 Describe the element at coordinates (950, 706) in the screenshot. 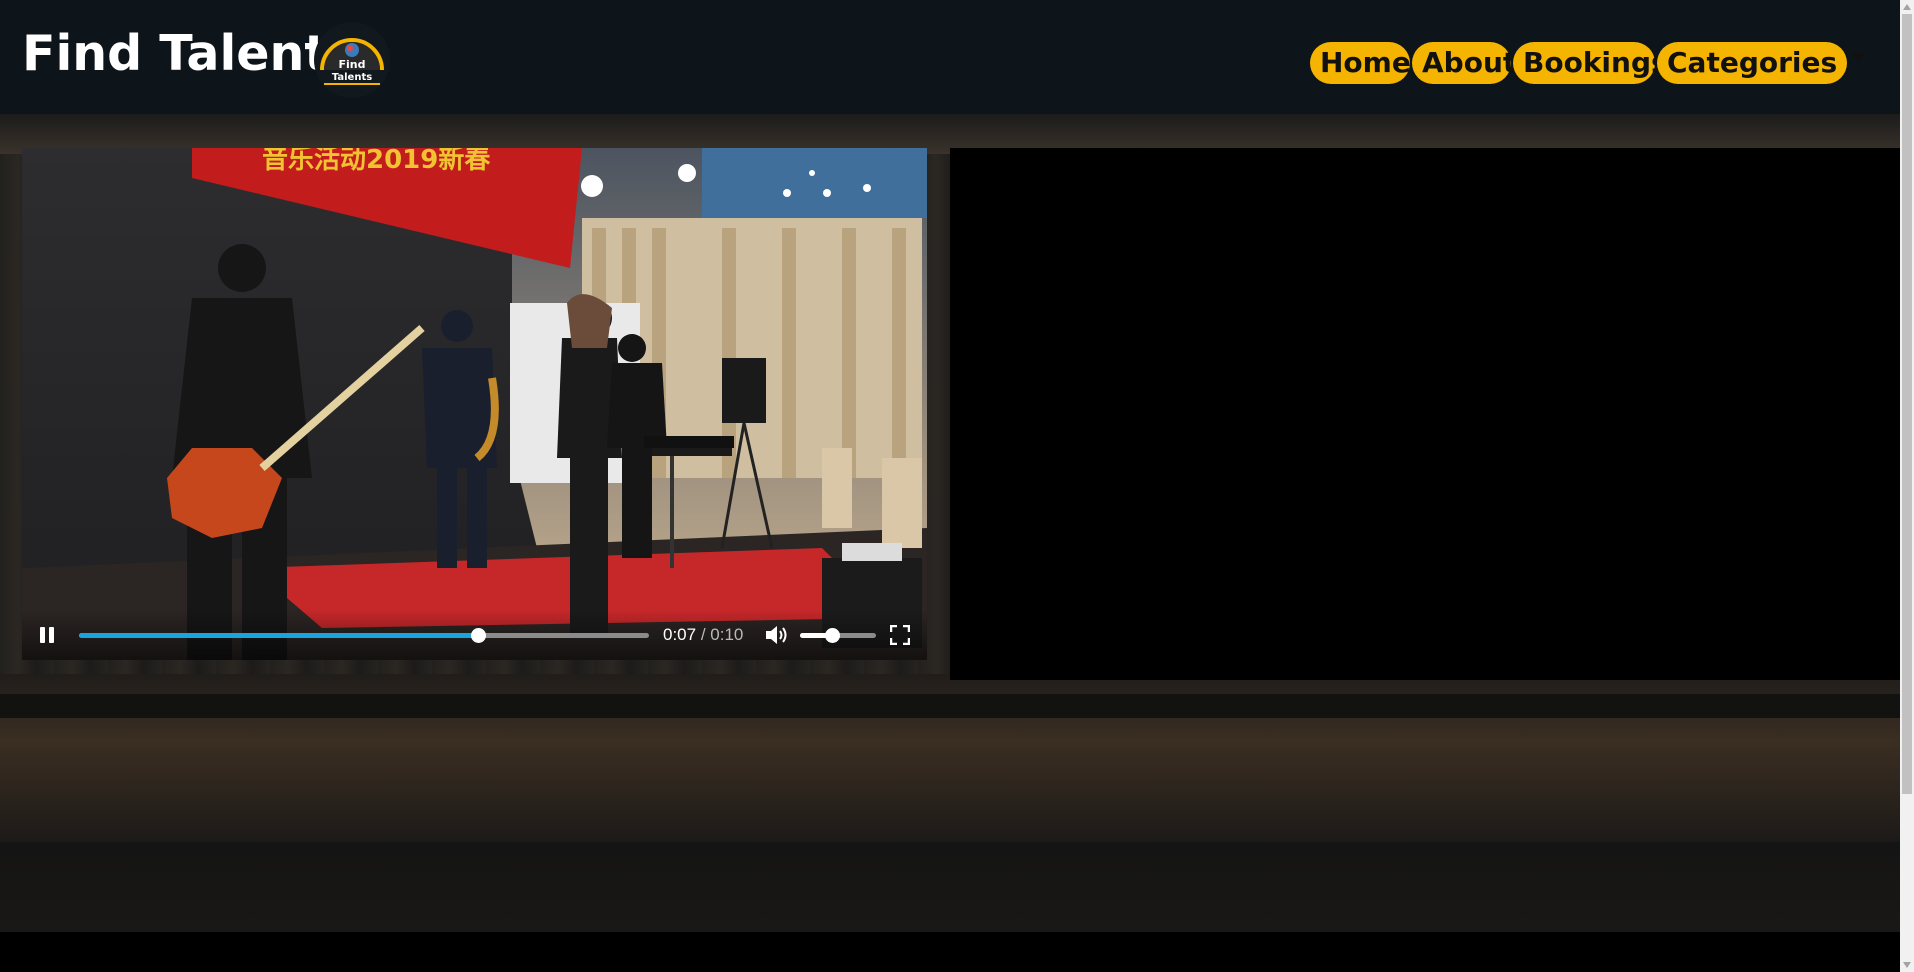

I see `background-band` at that location.